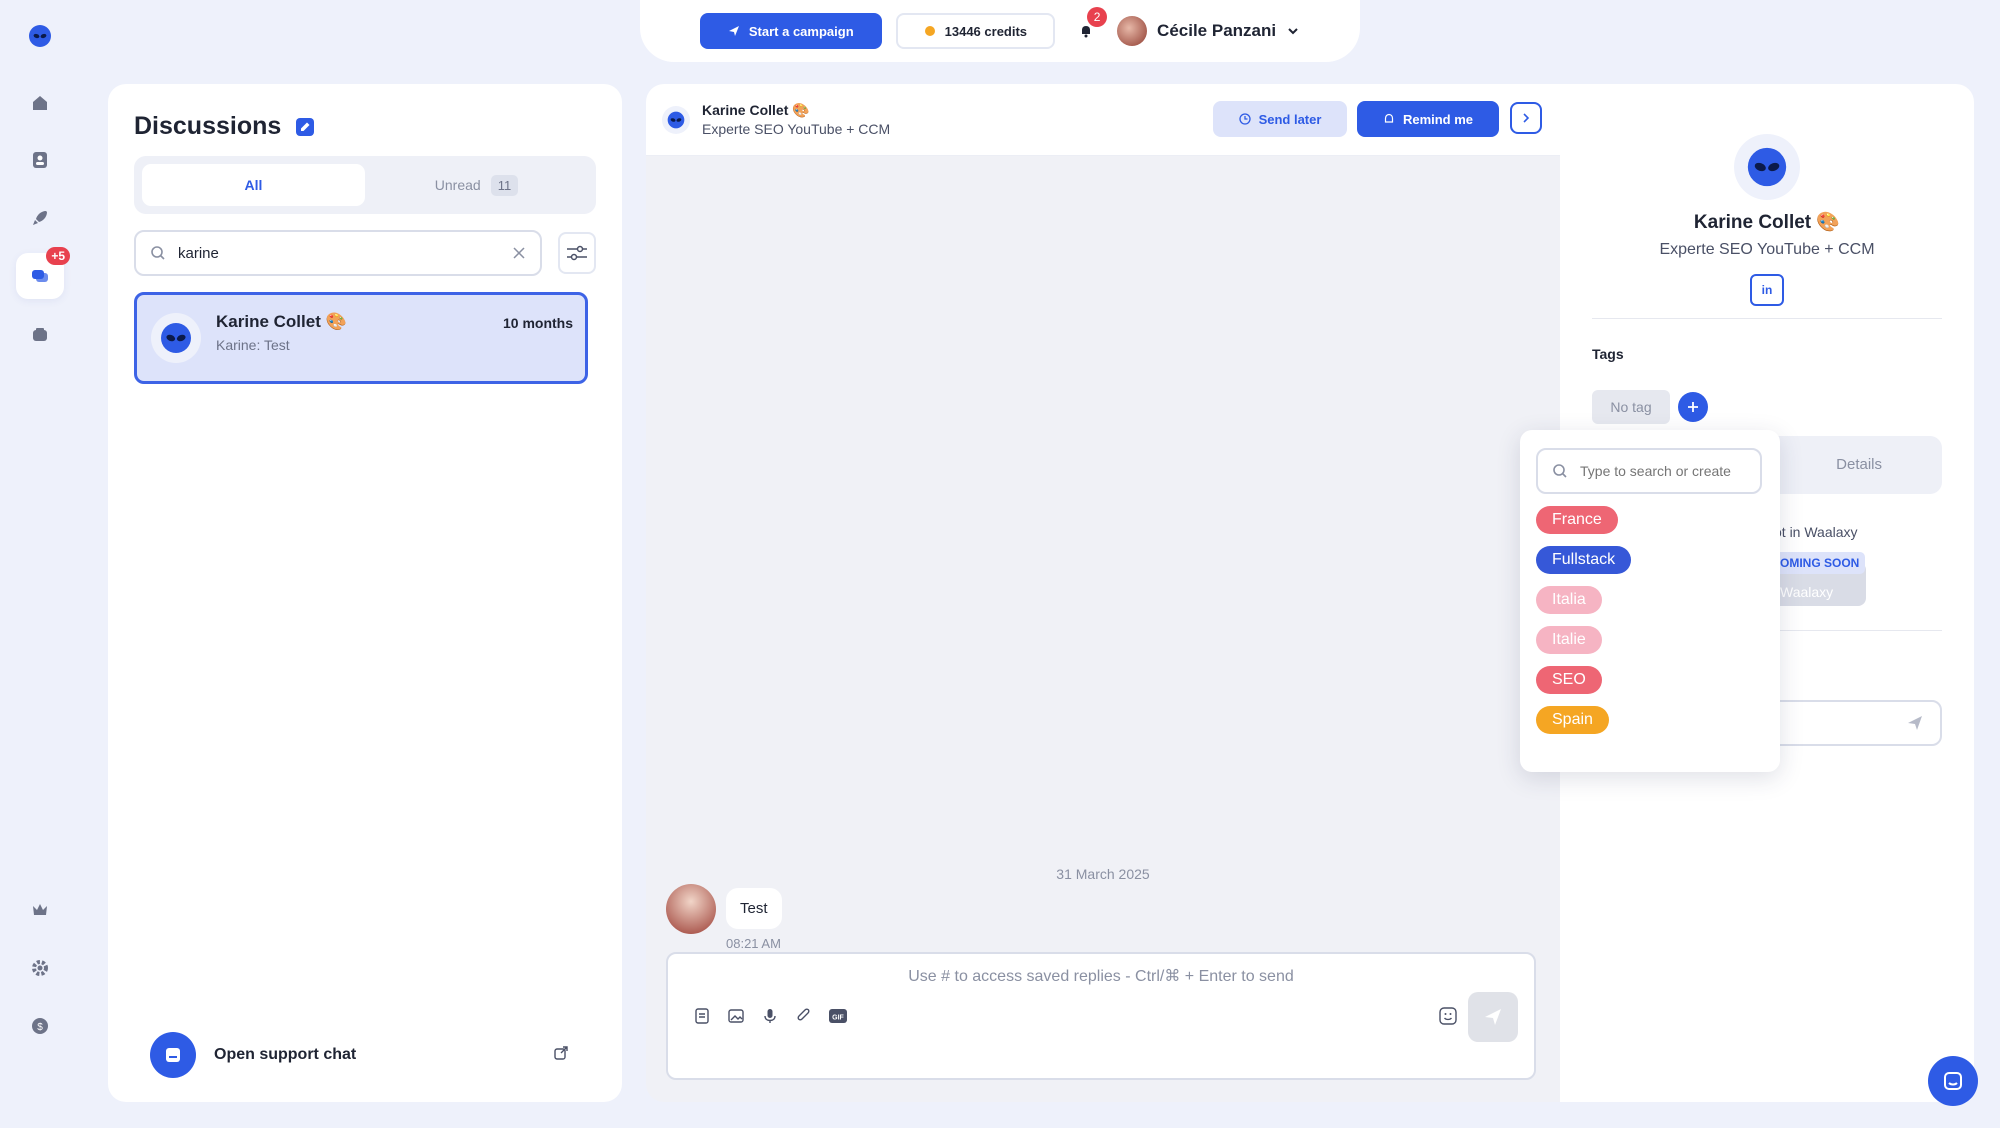 This screenshot has height=1128, width=2000. I want to click on start-campaign-button: Start a campaign, so click(790, 31).